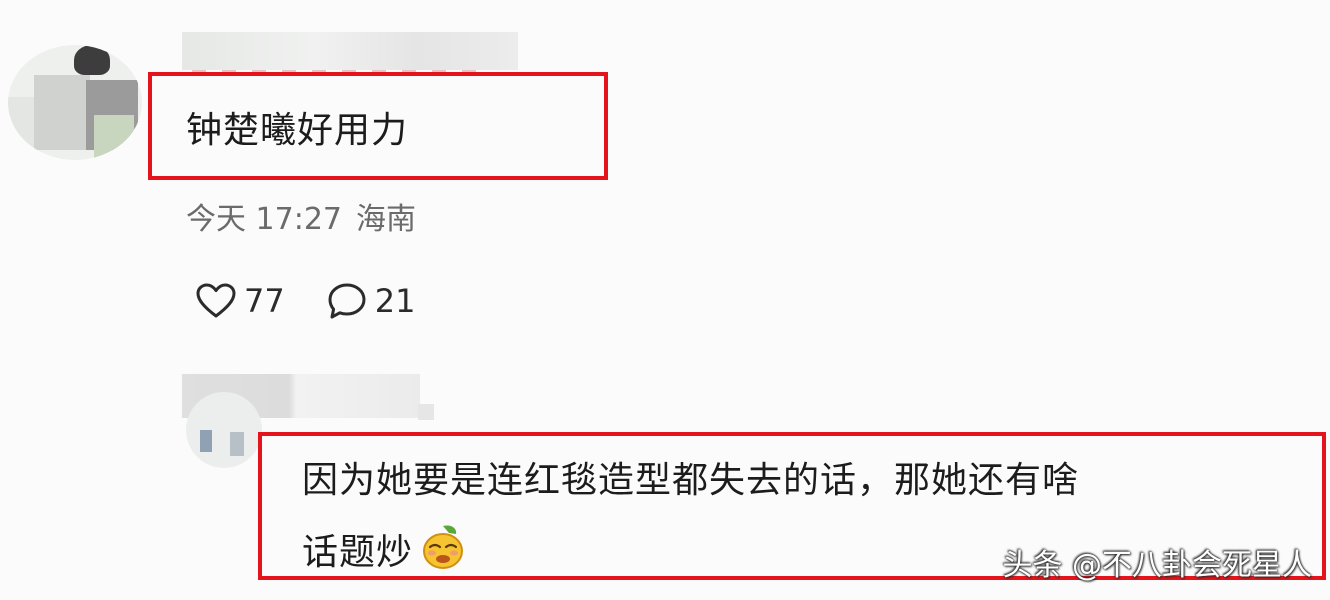  I want to click on comment-text: 话题炒, so click(383, 552).